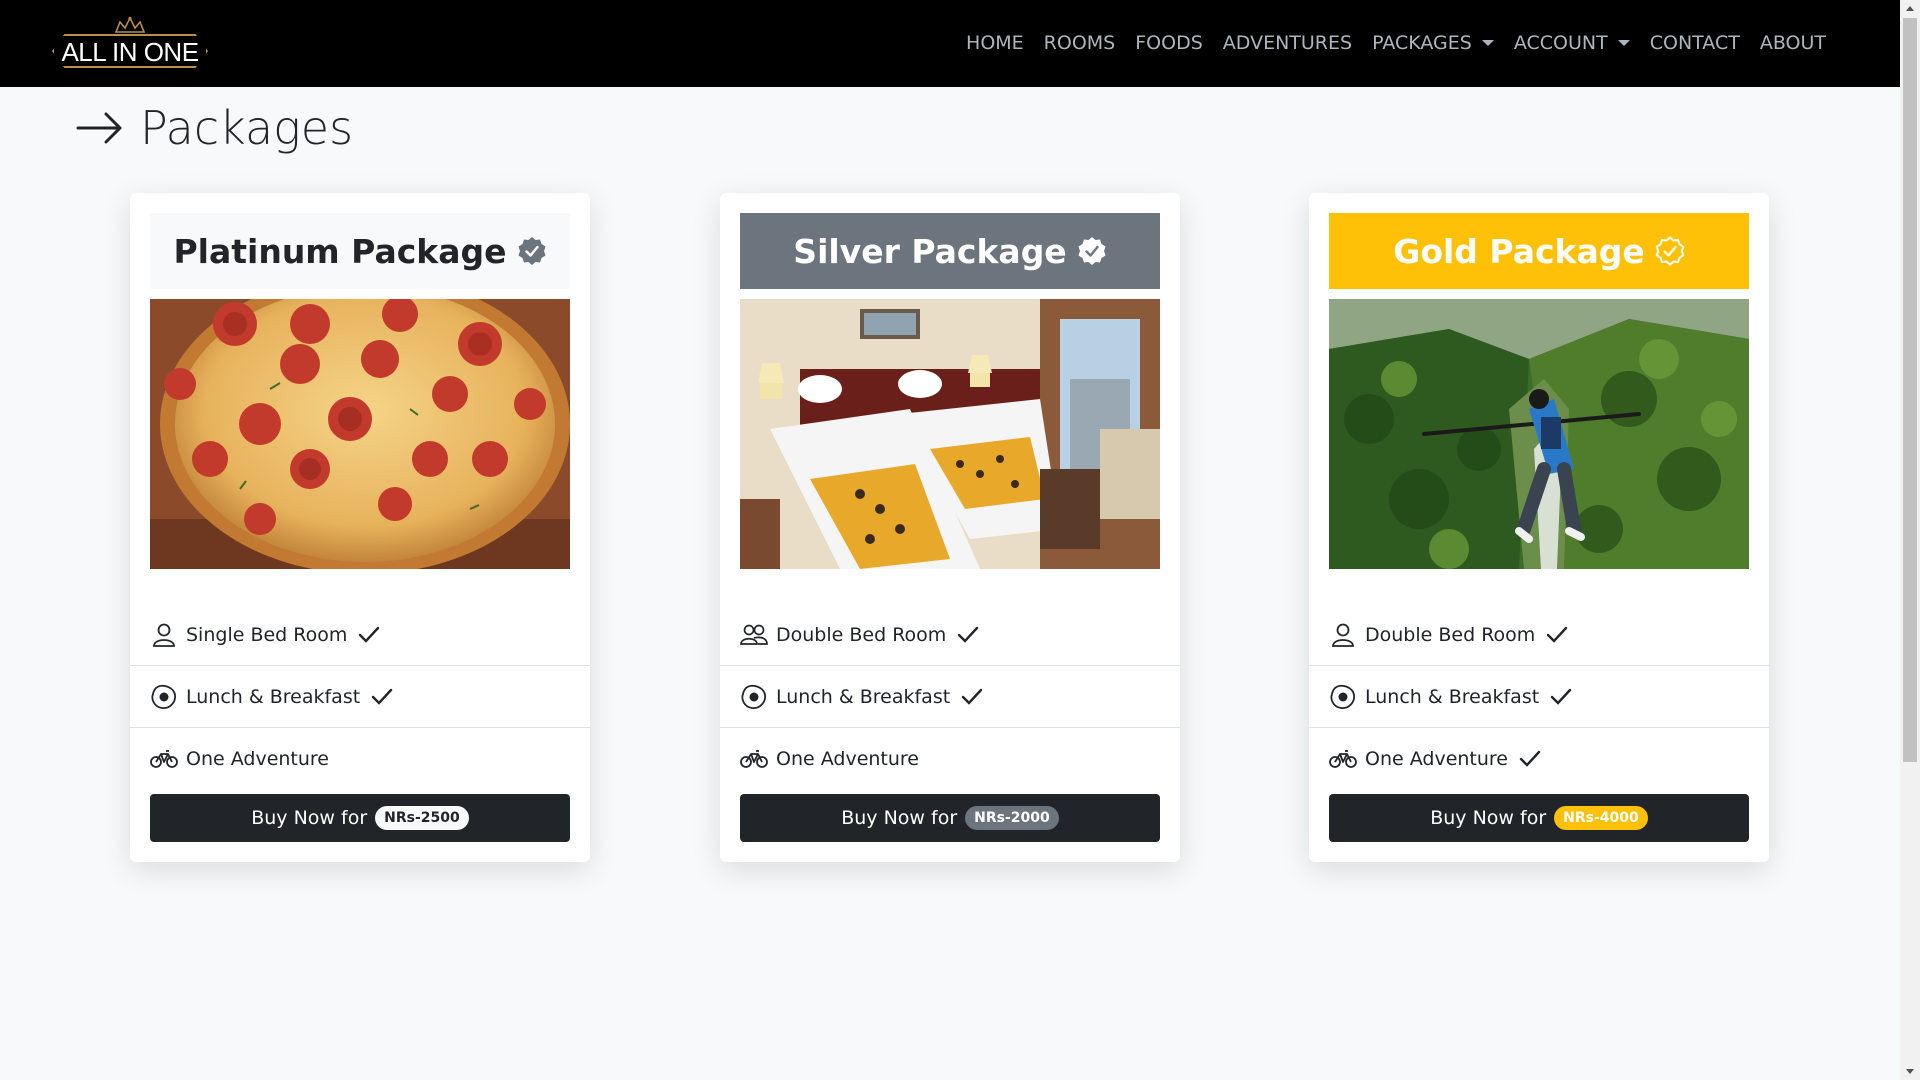 The height and width of the screenshot is (1080, 1920). I want to click on hotel-room-image, so click(950, 434).